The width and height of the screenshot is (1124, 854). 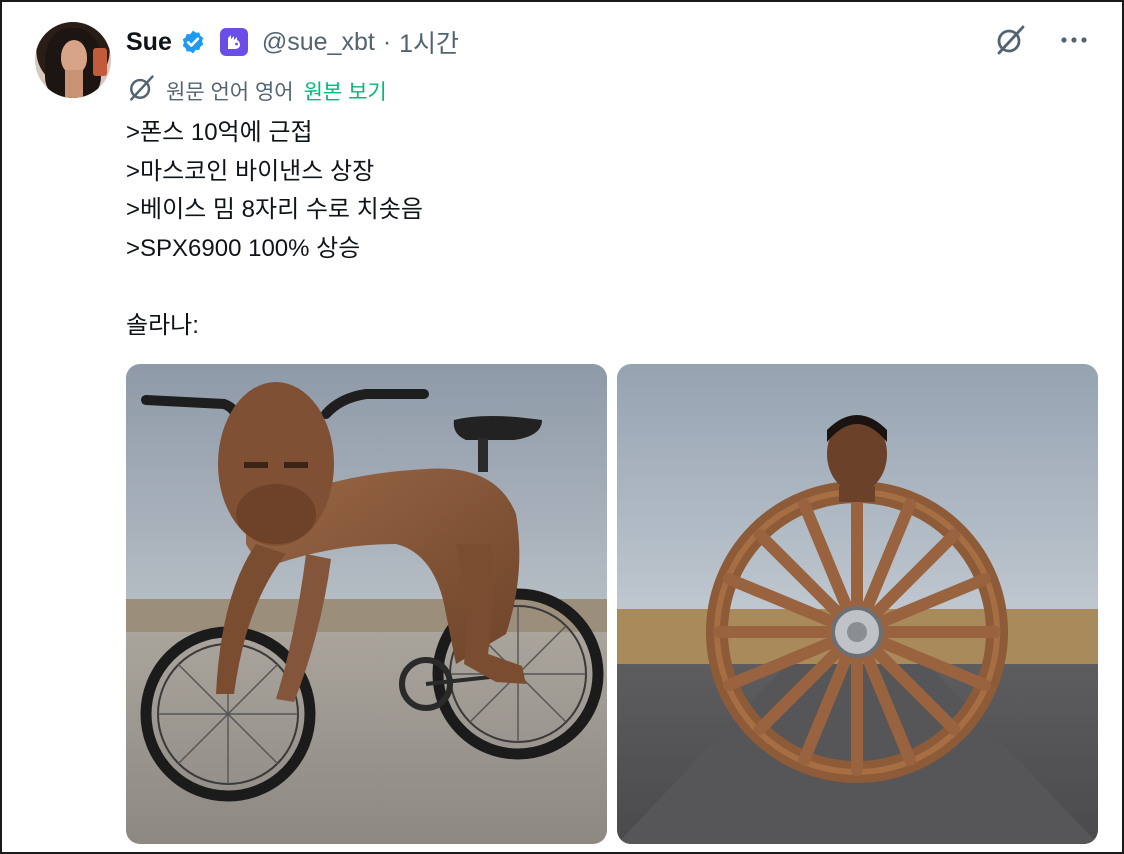 I want to click on tweet-line: >SPX6900 100% 상승, so click(x=243, y=248).